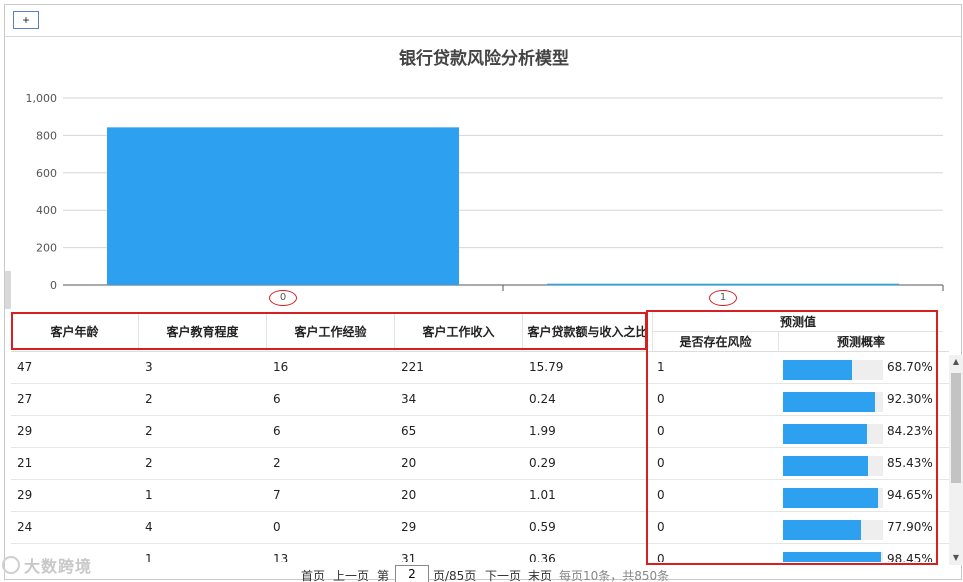  Describe the element at coordinates (484, 572) in the screenshot. I see `pagination: 首页 上一页 第 页/85页 下一页 末页 每页10条，共850条` at that location.